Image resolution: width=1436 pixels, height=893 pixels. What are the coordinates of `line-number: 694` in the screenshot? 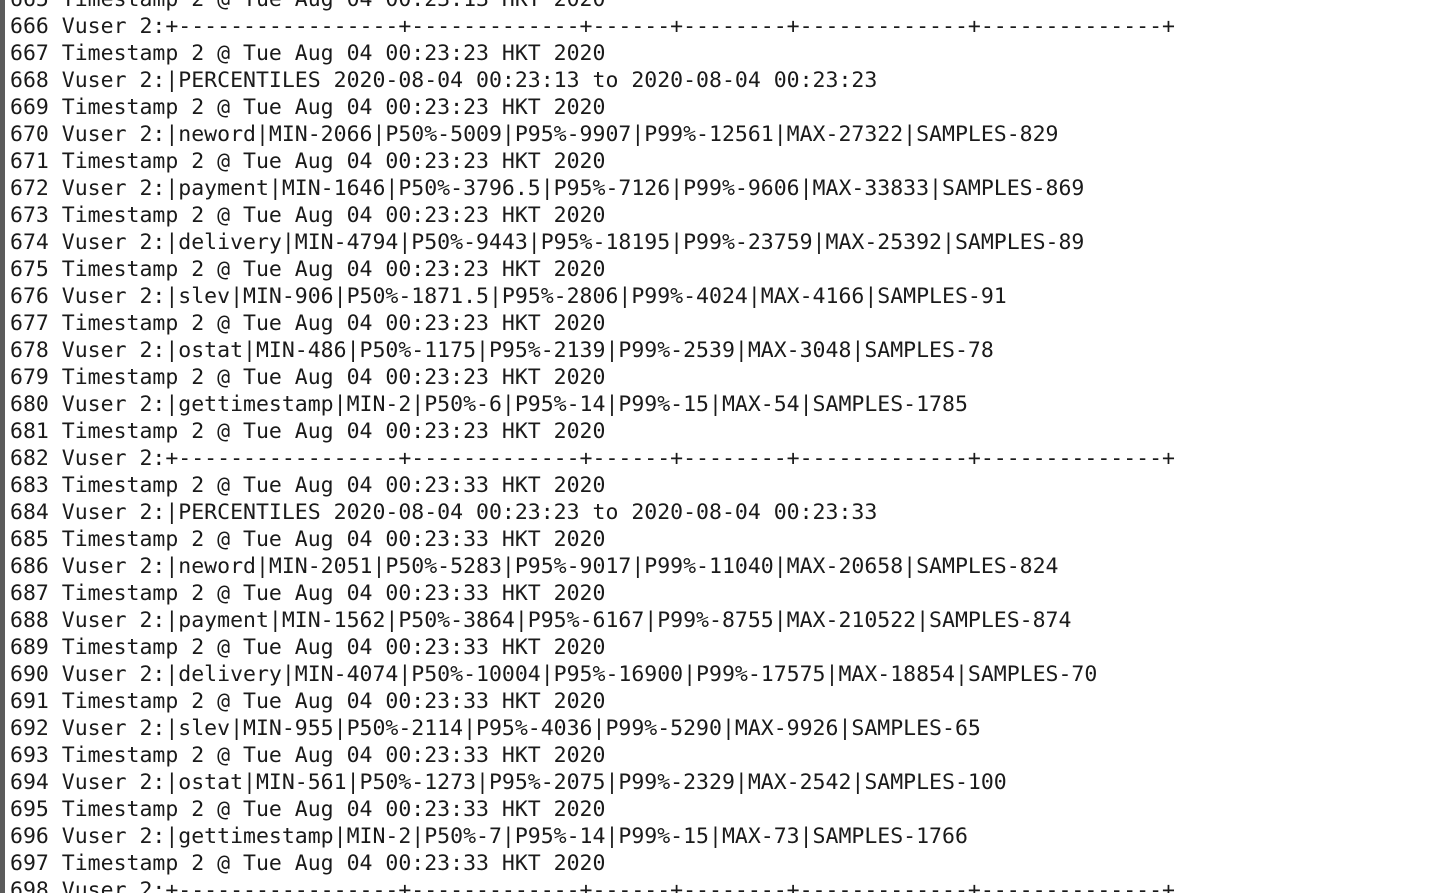 It's located at (29, 782).